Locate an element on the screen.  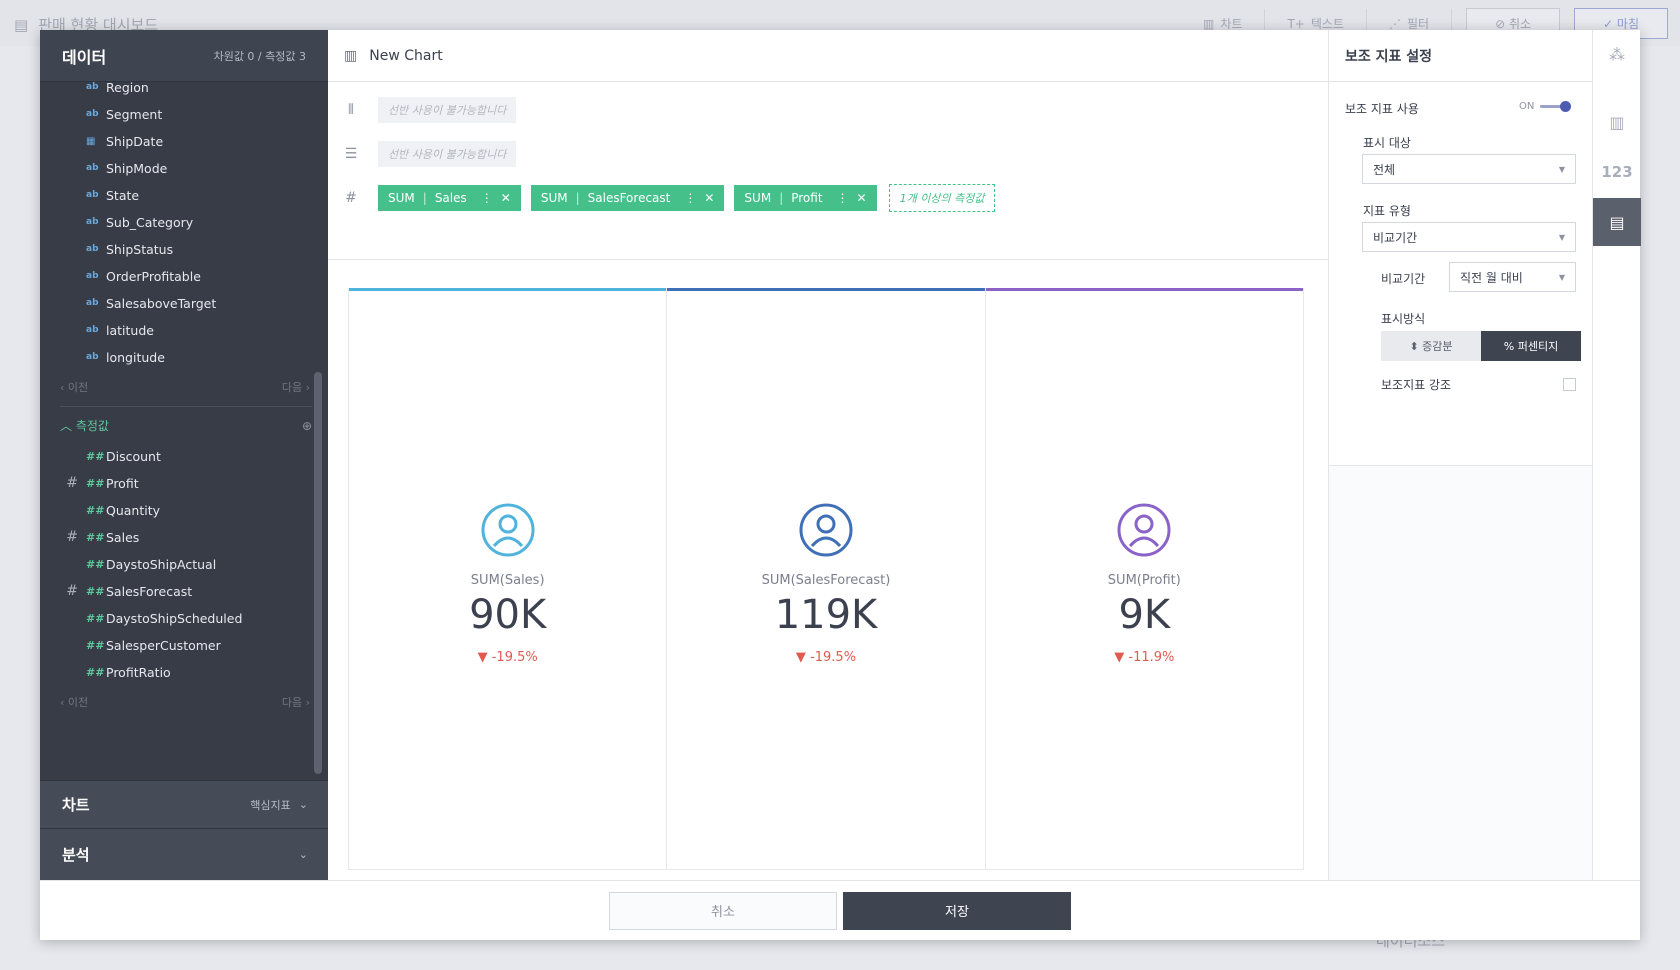
chart-type-label: 핵심지표 is located at coordinates (270, 805).